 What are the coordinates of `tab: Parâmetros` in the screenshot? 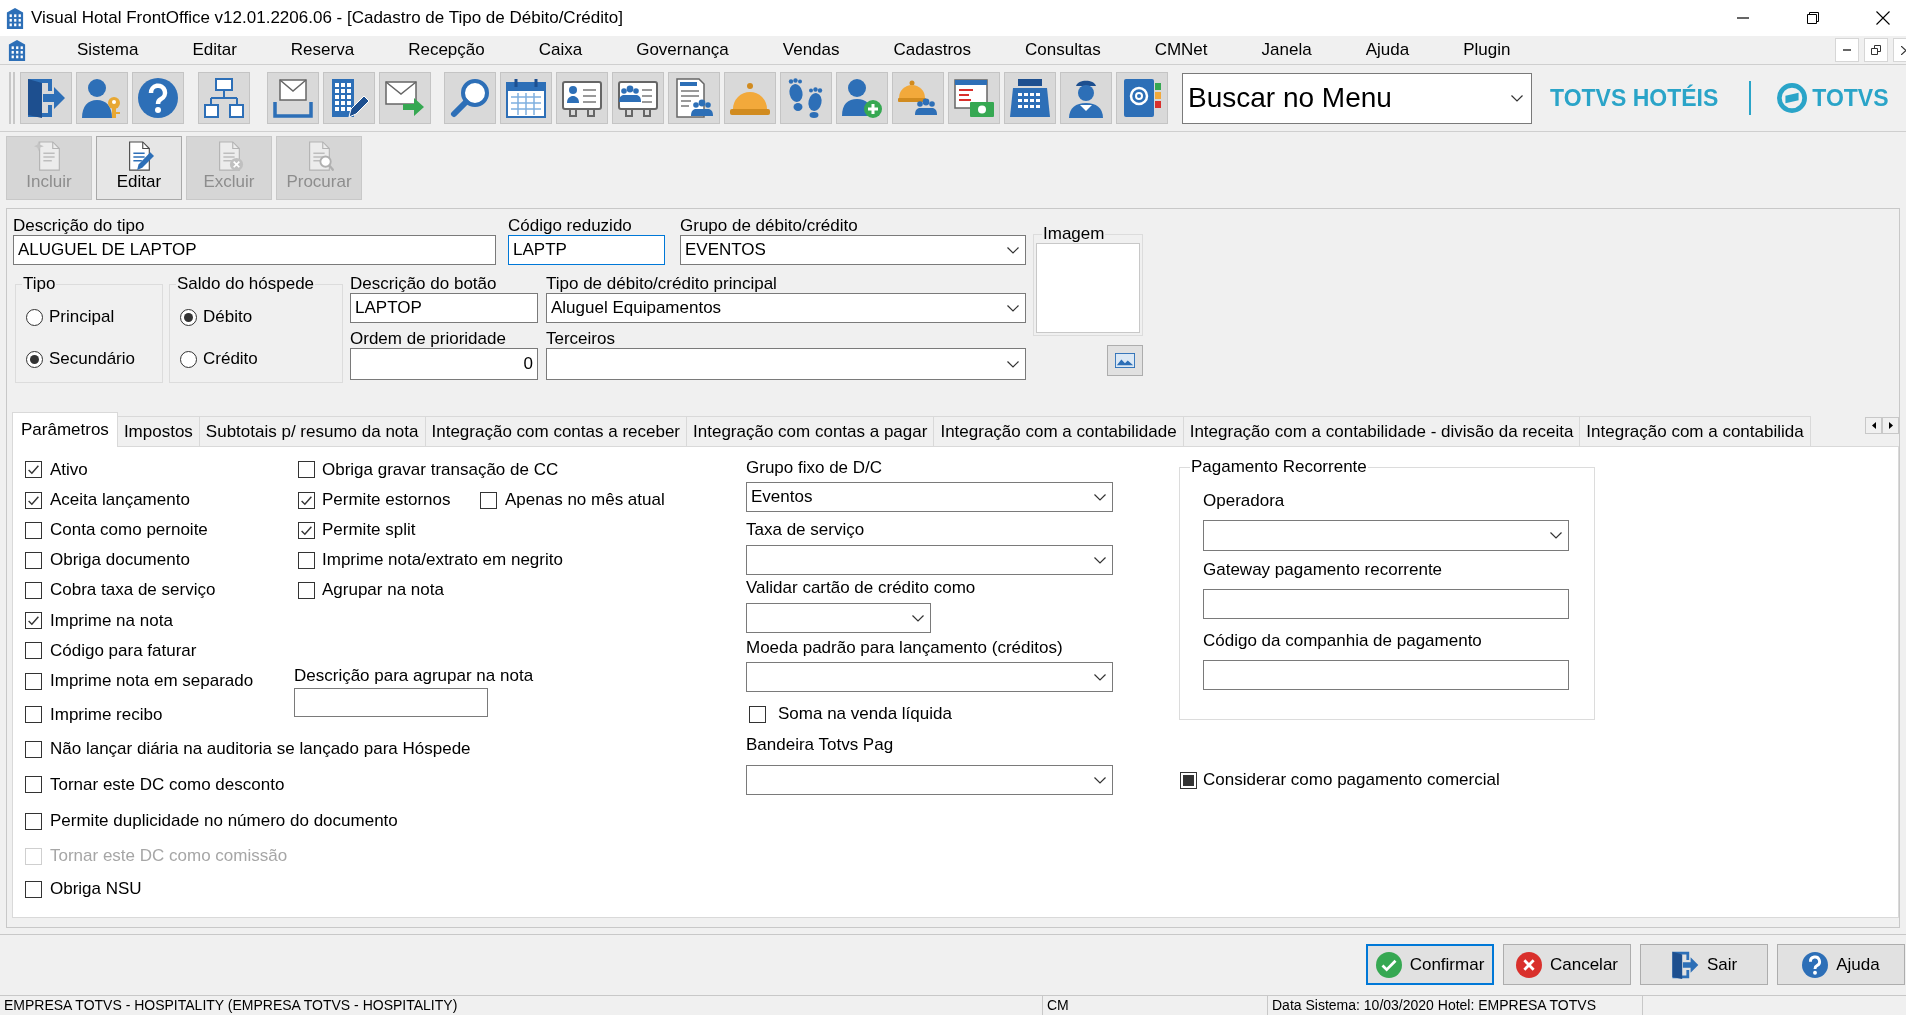 It's located at (65, 429).